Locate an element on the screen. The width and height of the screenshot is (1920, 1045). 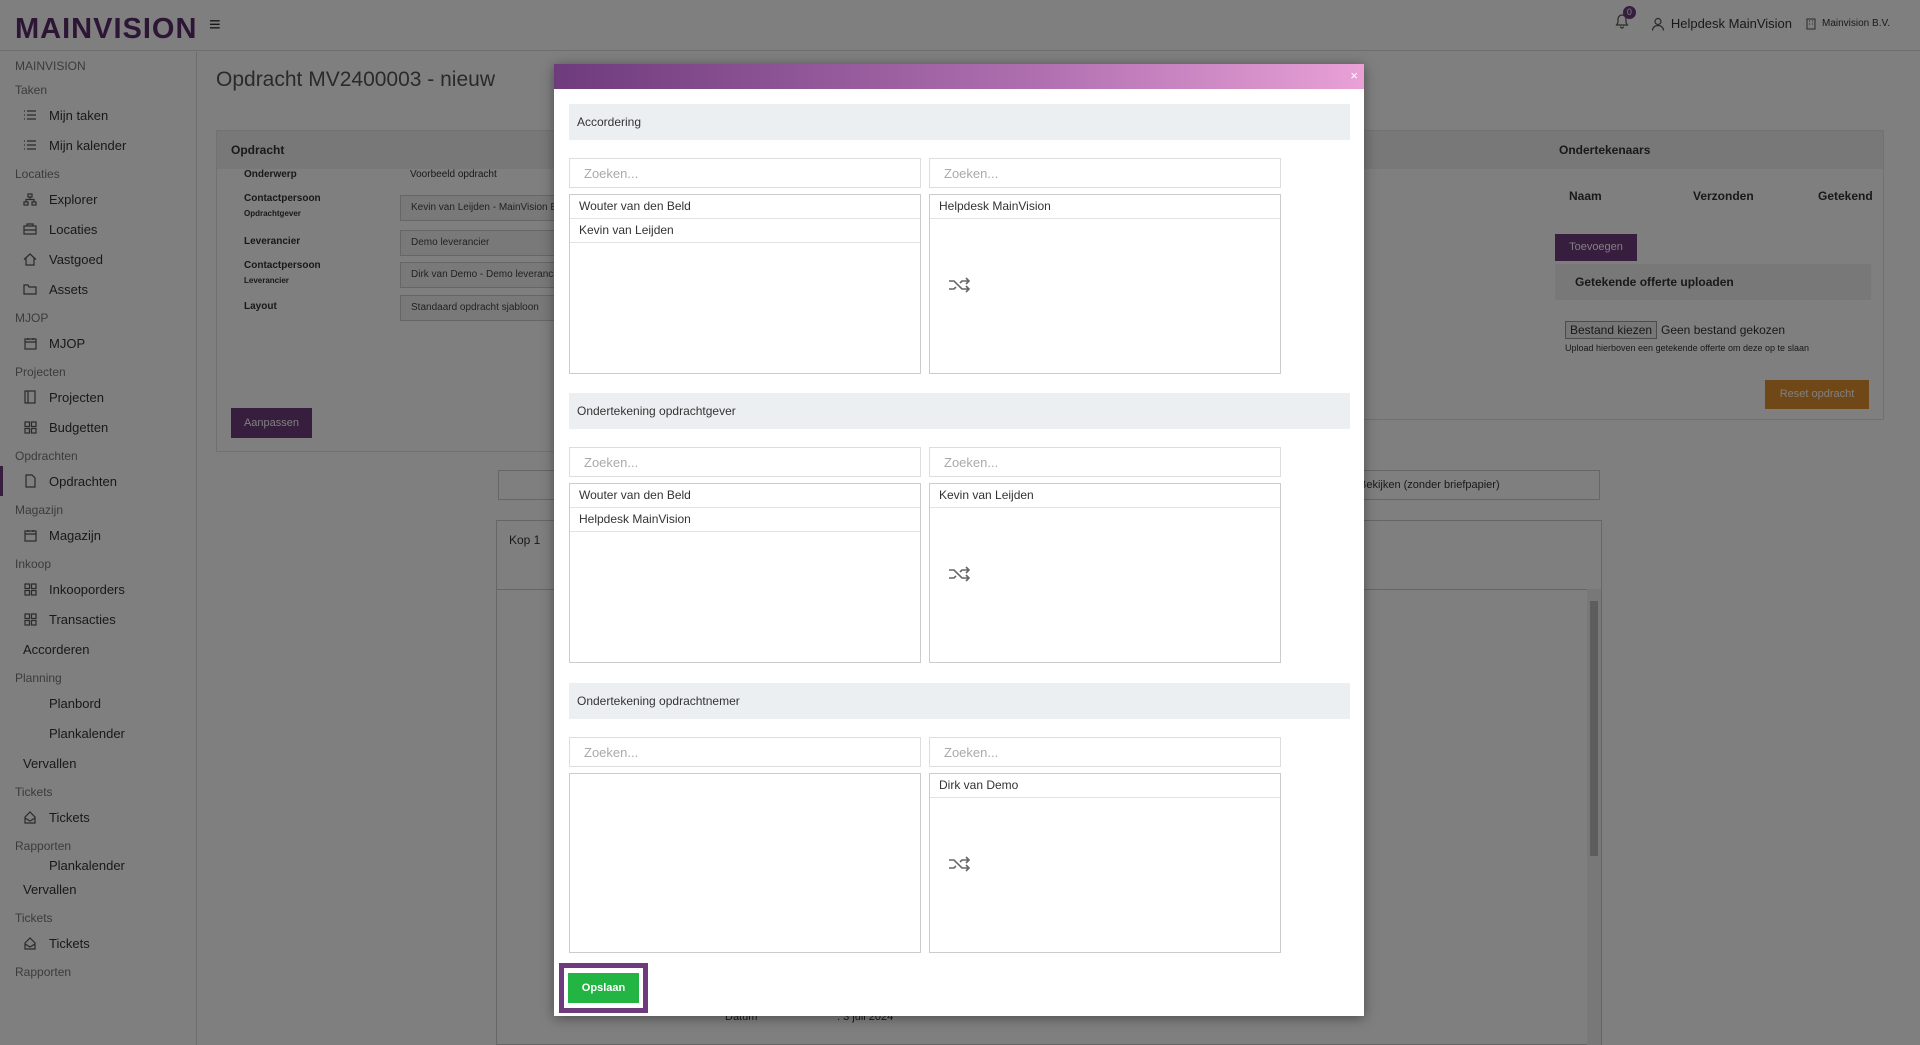
list-item: Dirk van Demo is located at coordinates (1105, 786).